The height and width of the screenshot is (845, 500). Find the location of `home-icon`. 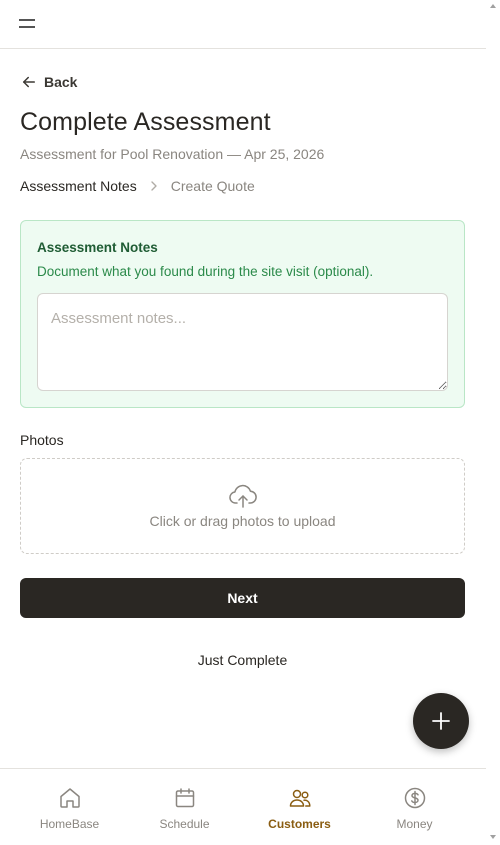

home-icon is located at coordinates (69, 798).